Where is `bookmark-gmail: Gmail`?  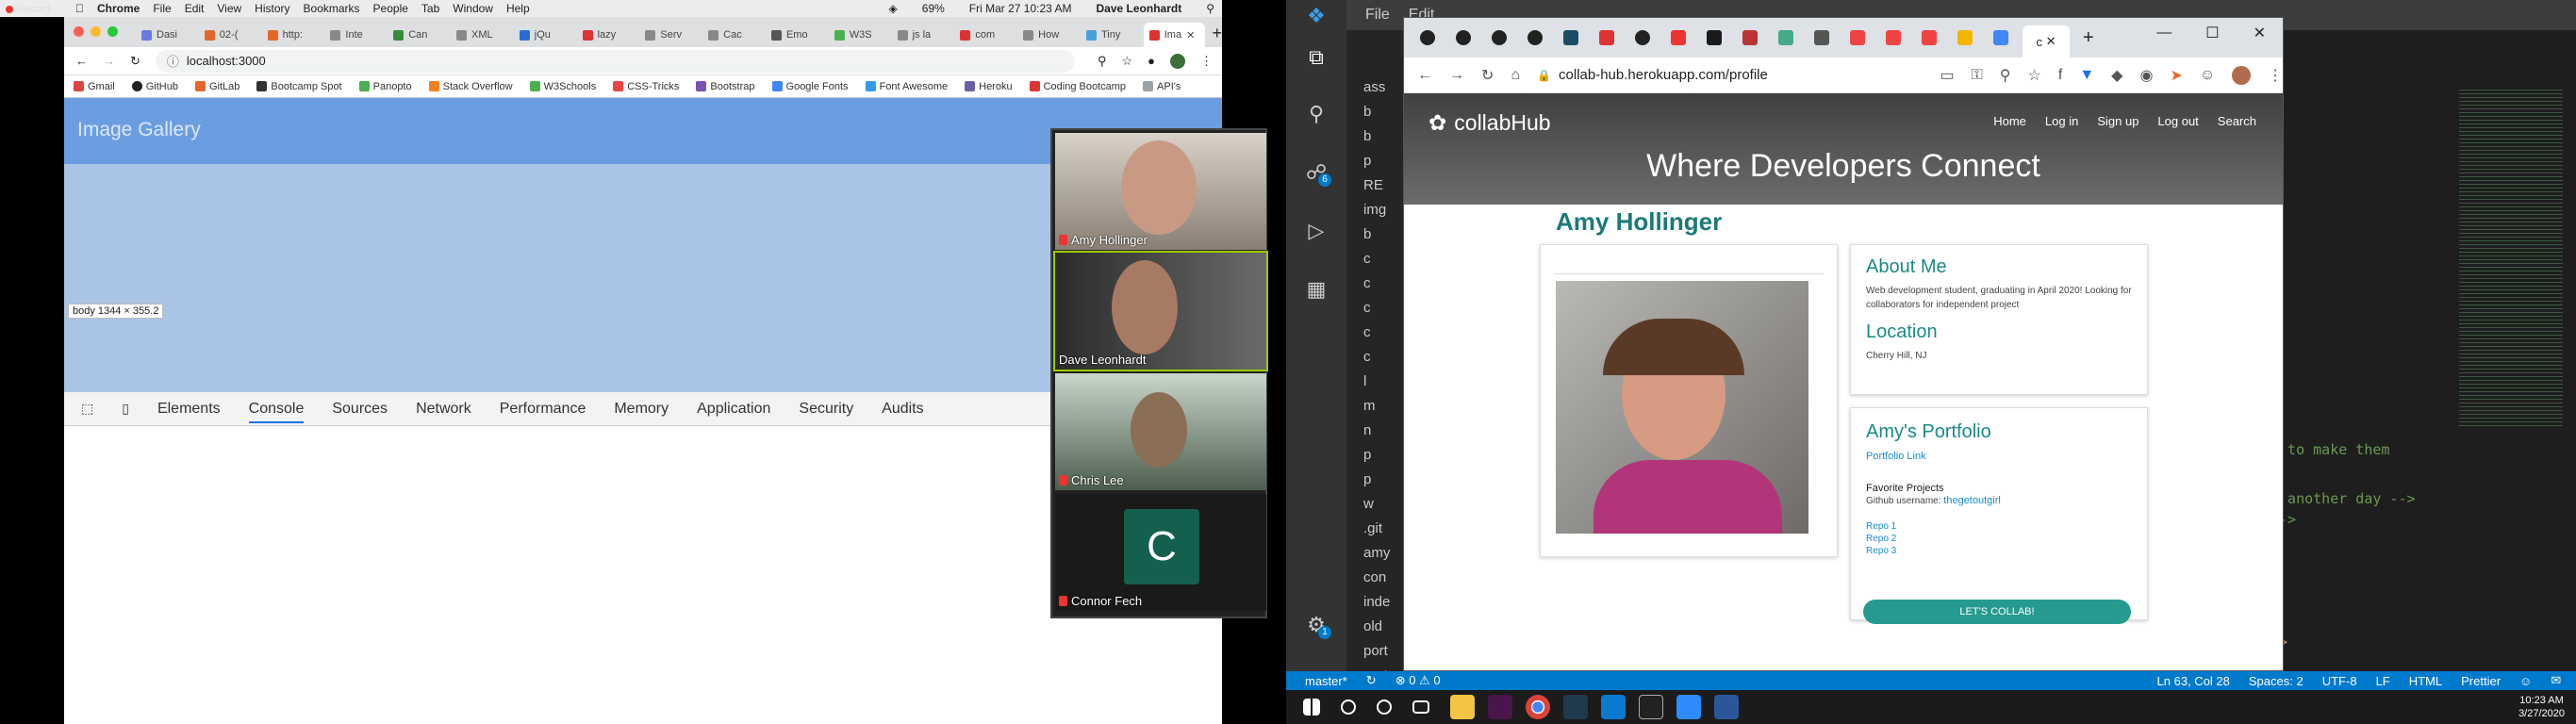
bookmark-gmail: Gmail is located at coordinates (94, 86).